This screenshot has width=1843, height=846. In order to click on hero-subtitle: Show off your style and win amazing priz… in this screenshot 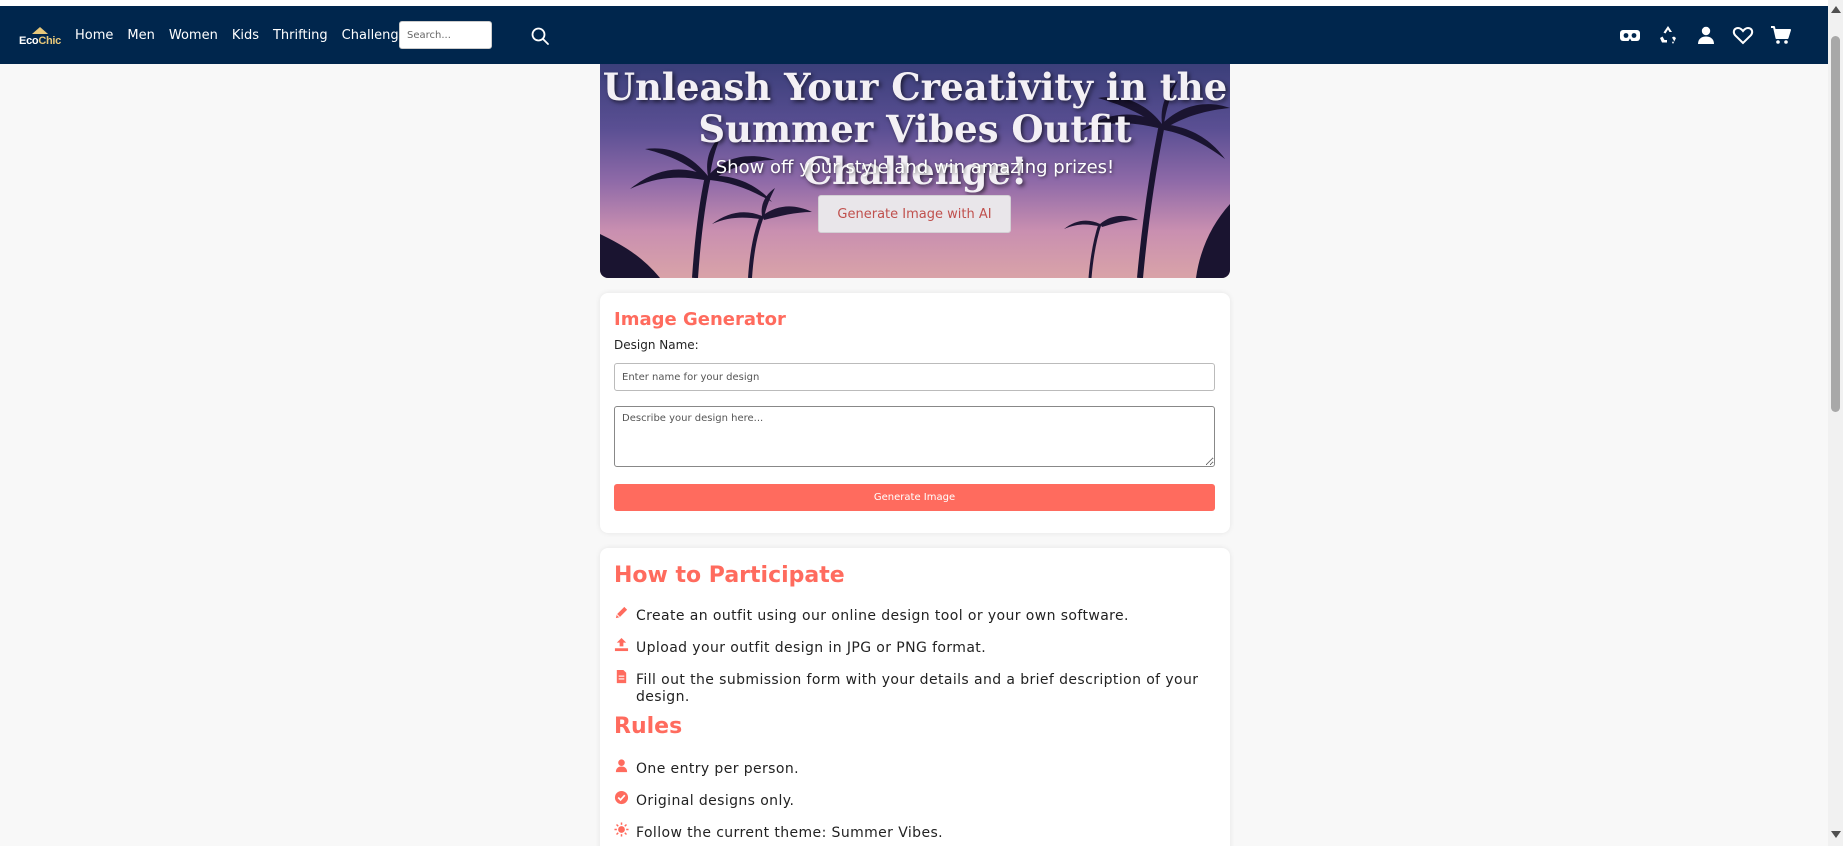, I will do `click(915, 167)`.